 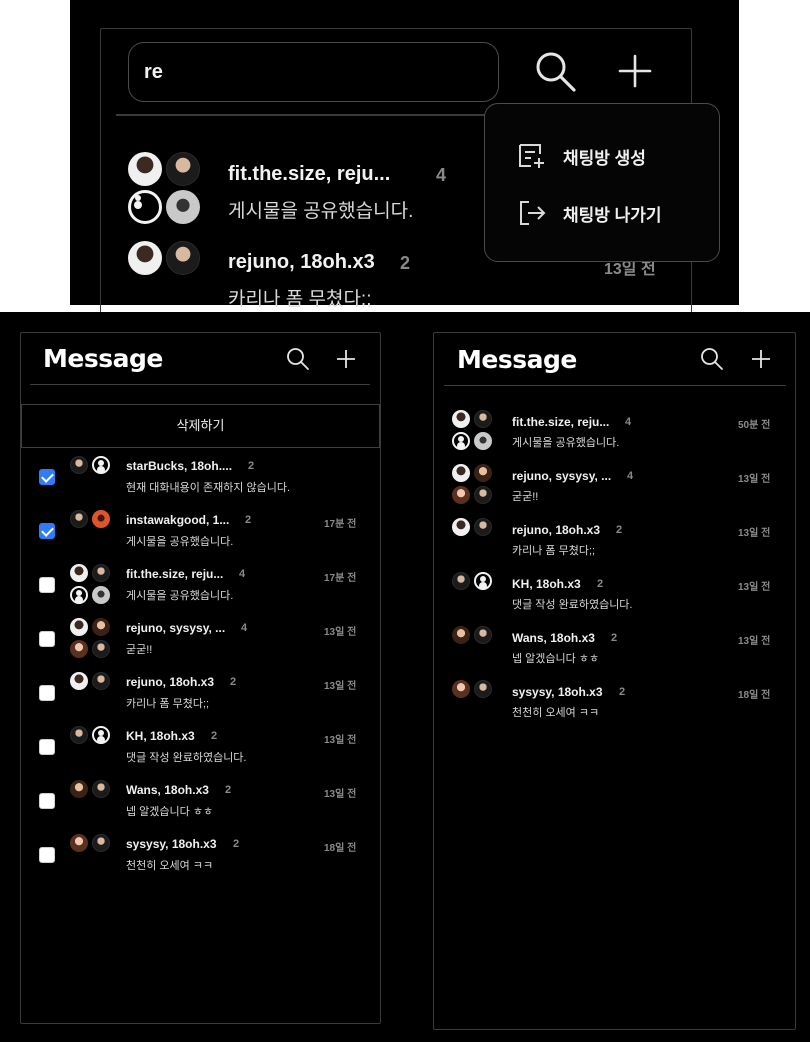 I want to click on chat-room-name: rejuno, 18oh.x3, so click(x=170, y=682).